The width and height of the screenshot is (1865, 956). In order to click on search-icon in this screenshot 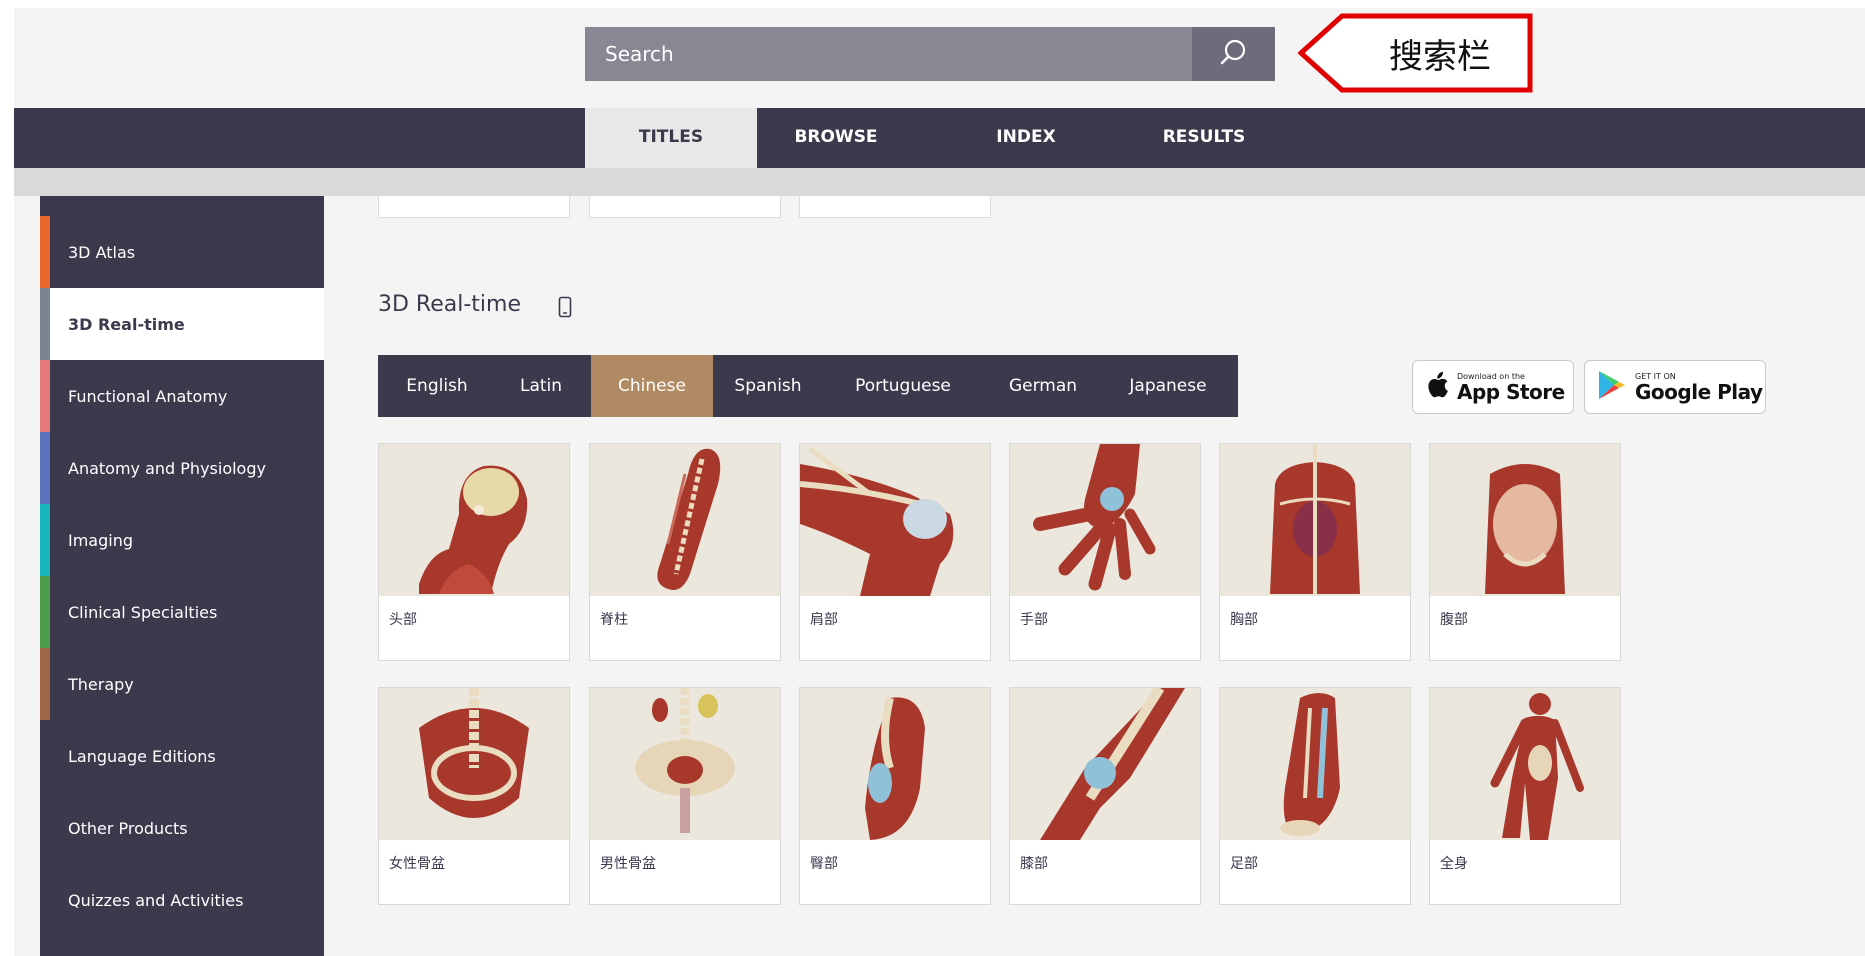, I will do `click(1234, 54)`.